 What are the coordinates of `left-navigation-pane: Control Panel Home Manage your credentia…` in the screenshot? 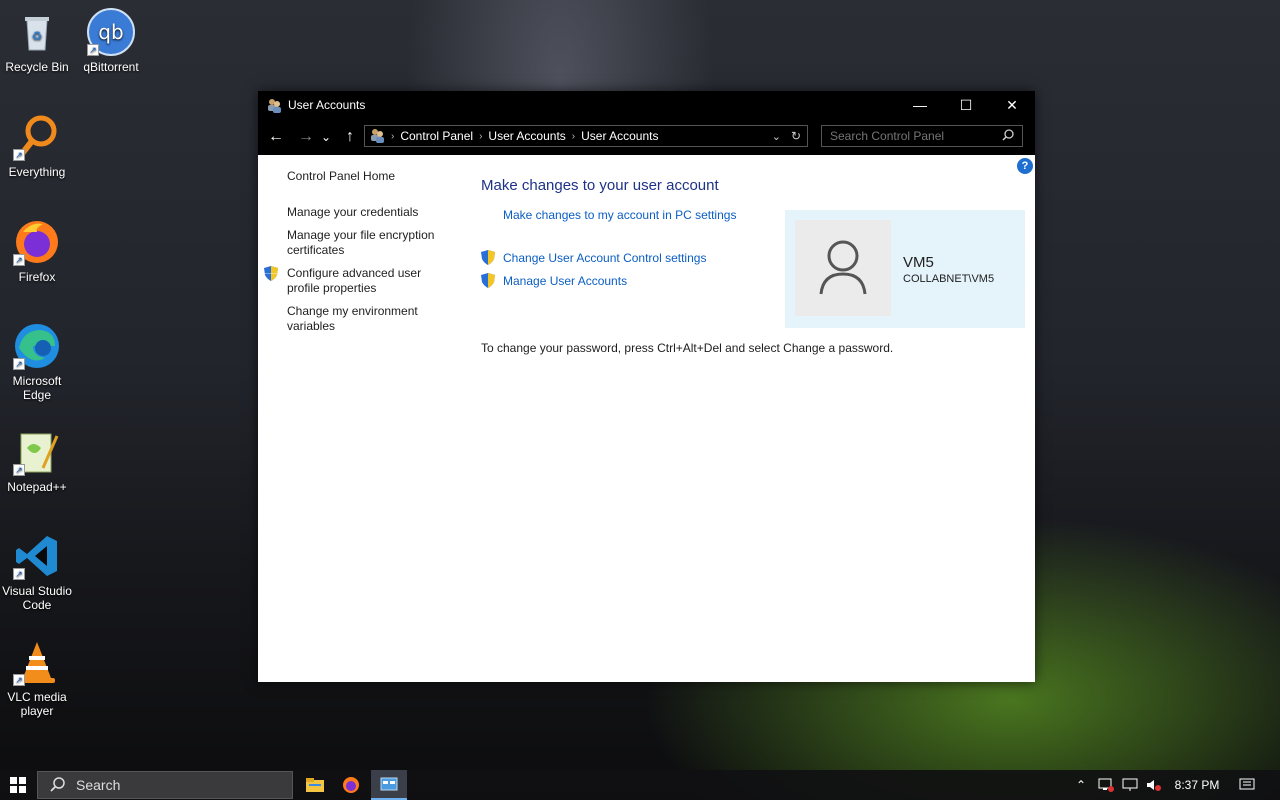 It's located at (355, 255).